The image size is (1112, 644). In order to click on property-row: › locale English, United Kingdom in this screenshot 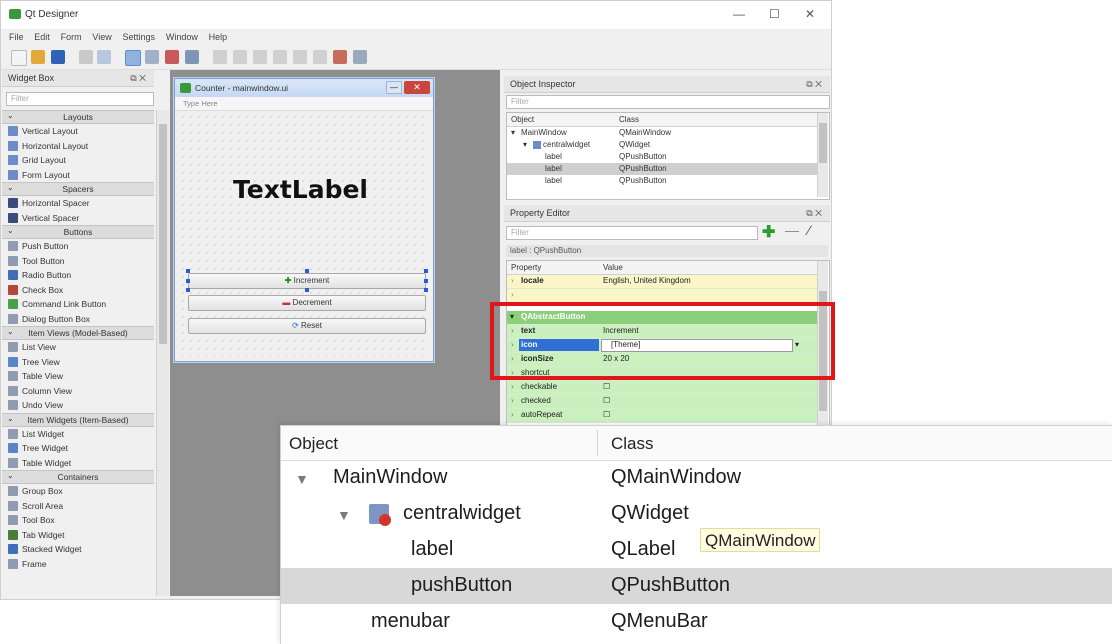, I will do `click(662, 282)`.